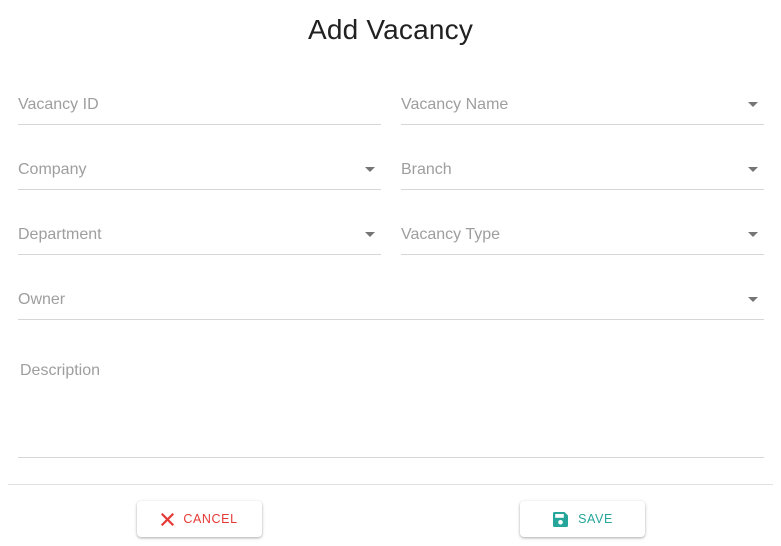 This screenshot has height=546, width=781. Describe the element at coordinates (168, 519) in the screenshot. I see `close-icon` at that location.